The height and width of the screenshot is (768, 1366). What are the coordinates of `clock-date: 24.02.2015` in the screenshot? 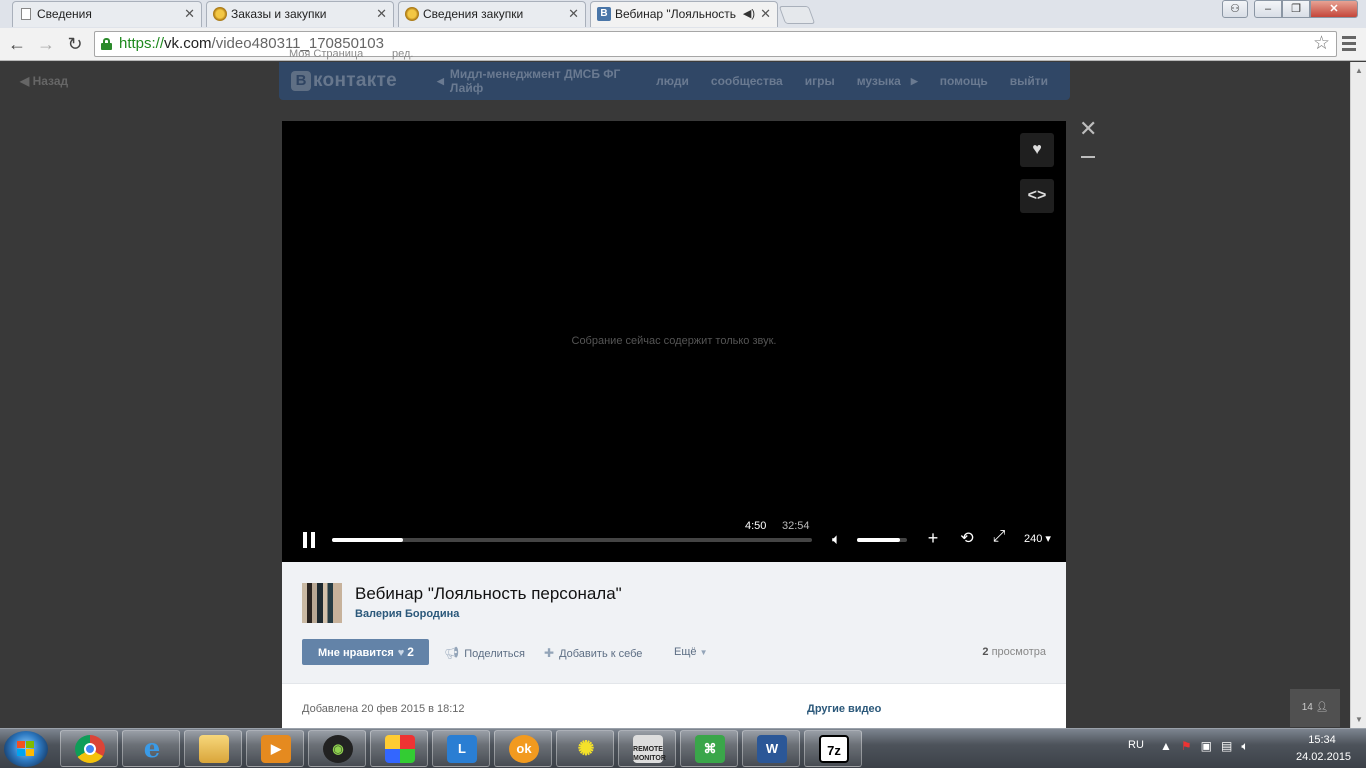 It's located at (1323, 757).